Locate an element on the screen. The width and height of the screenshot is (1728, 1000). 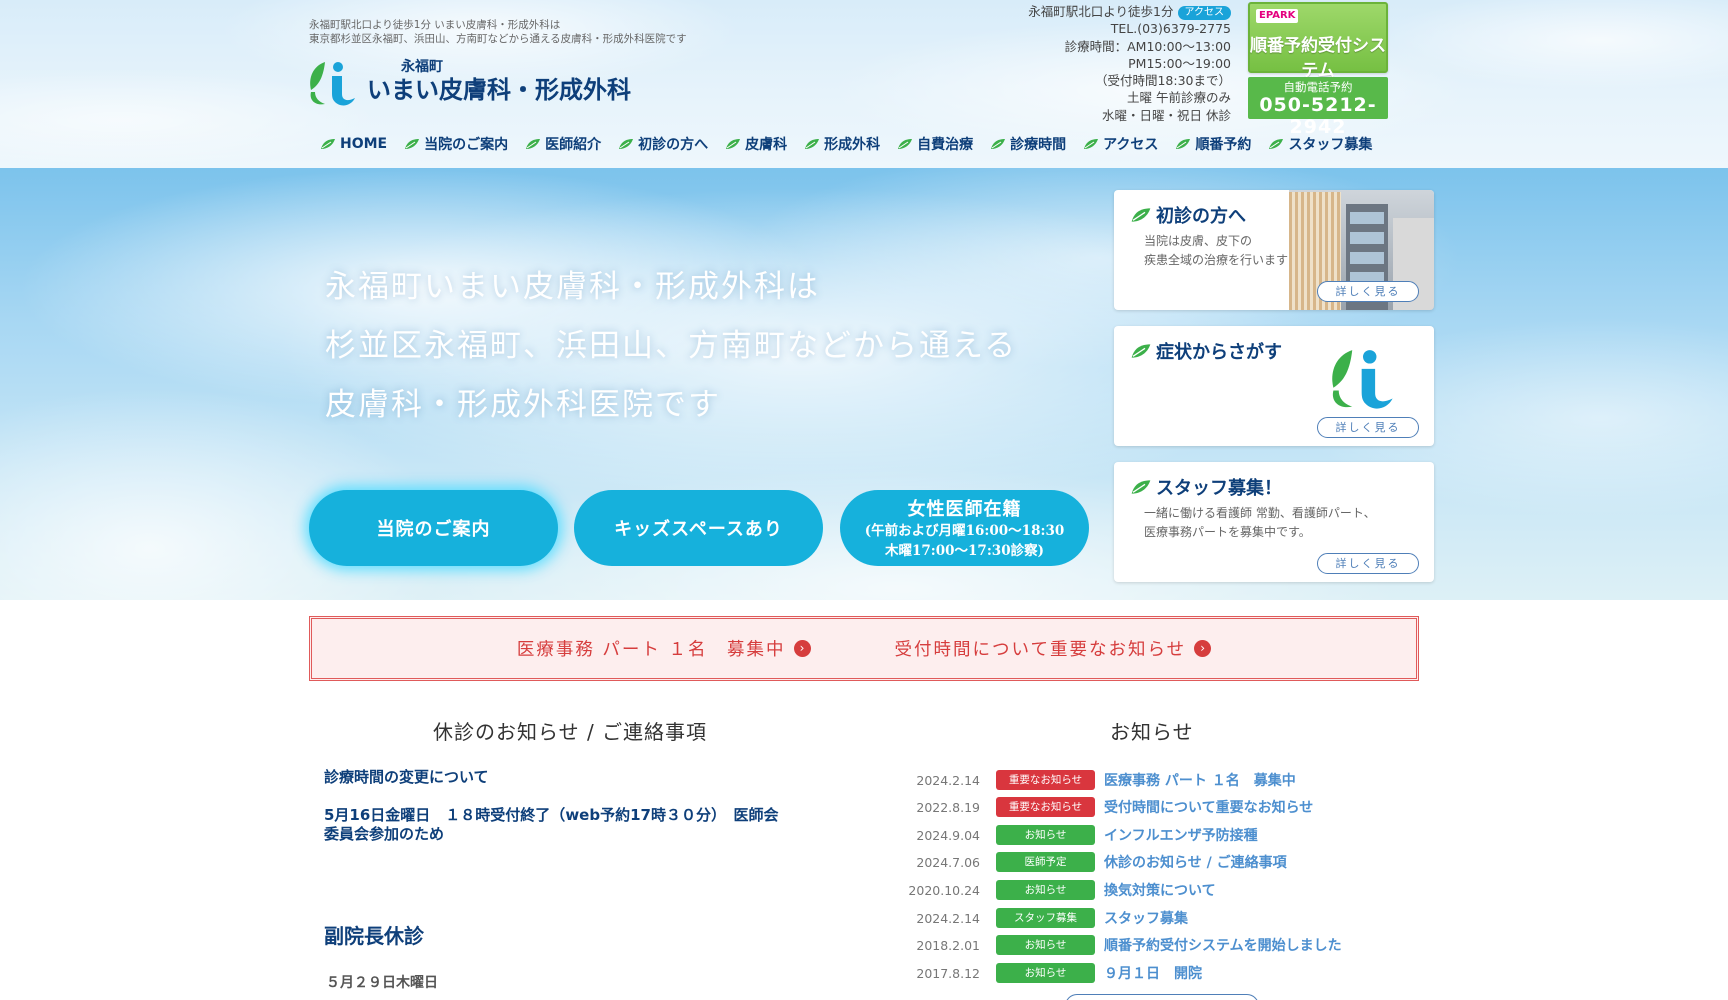
info-station: 永福町駅北口より徒歩1分 is located at coordinates (1101, 11).